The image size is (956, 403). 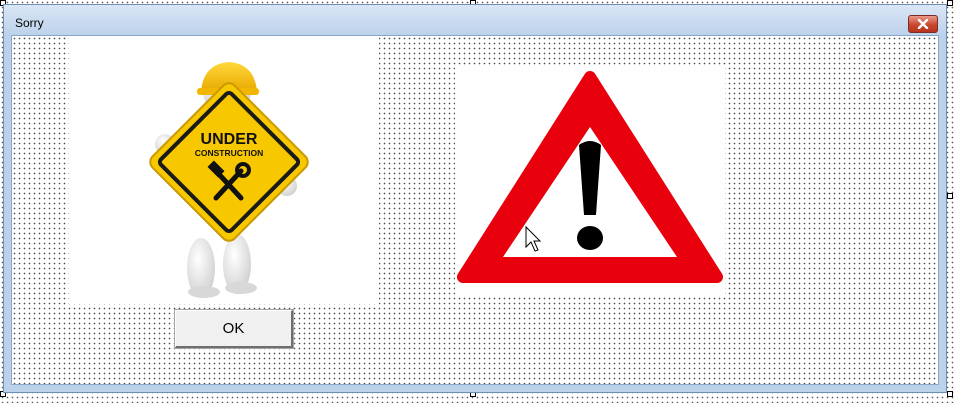 What do you see at coordinates (950, 196) in the screenshot?
I see `resize-handle-middle-right` at bounding box center [950, 196].